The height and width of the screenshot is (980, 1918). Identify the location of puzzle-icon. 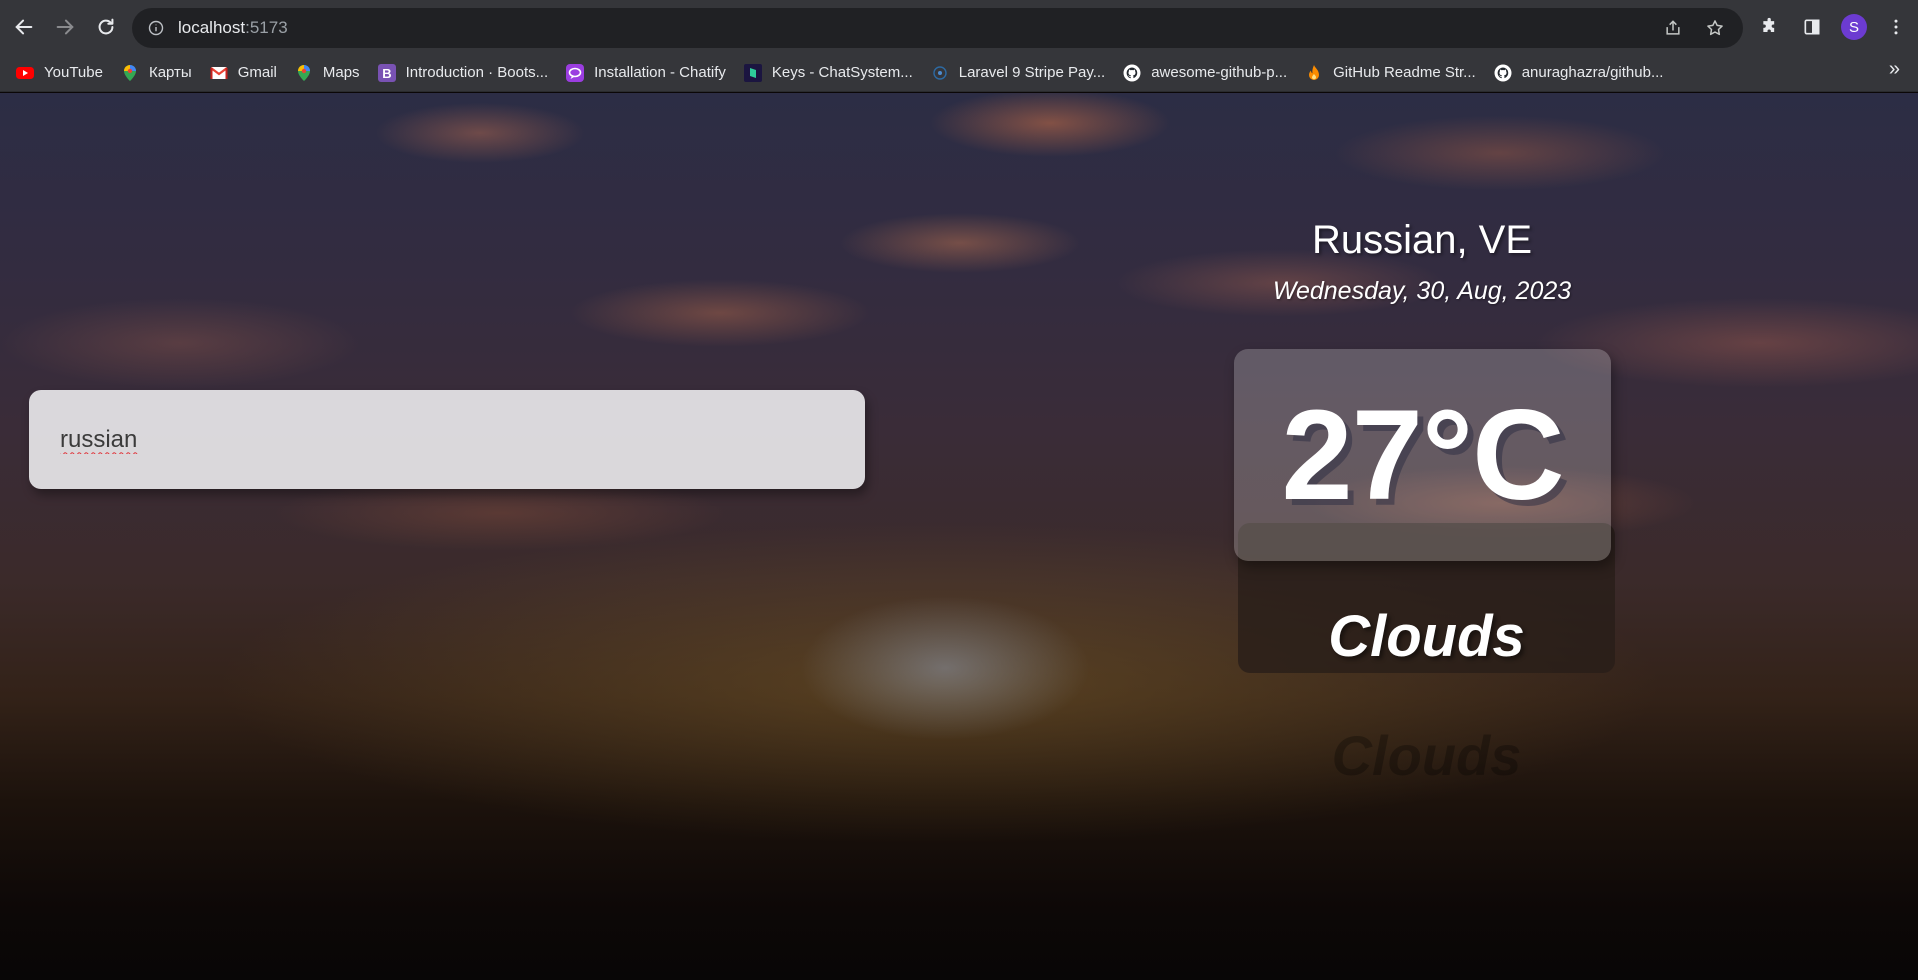
(1769, 24).